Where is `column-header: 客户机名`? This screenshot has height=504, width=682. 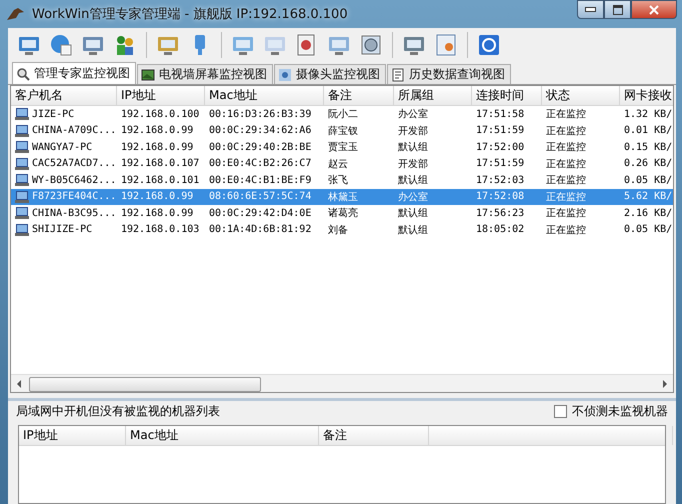 column-header: 客户机名 is located at coordinates (64, 95).